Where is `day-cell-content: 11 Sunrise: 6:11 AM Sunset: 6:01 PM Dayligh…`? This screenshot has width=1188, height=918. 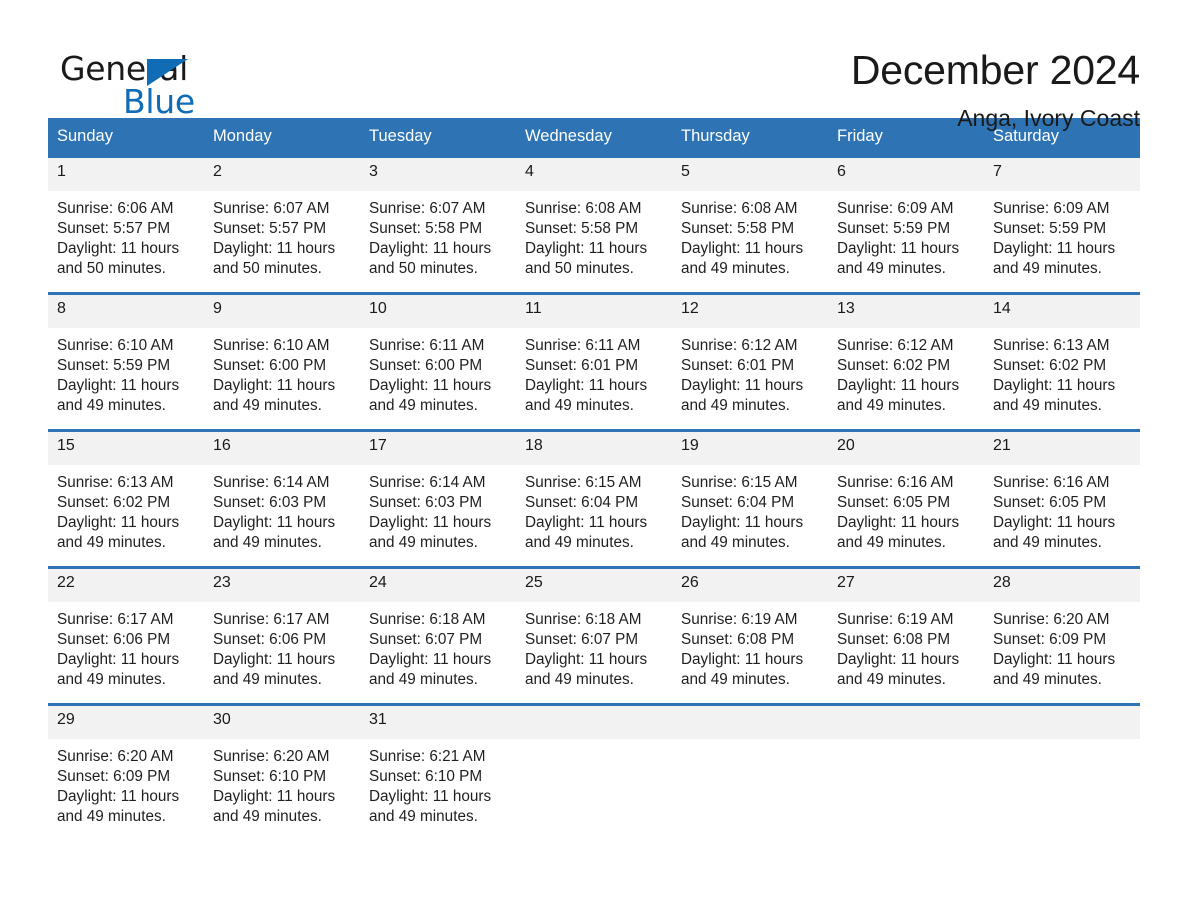
day-cell-content: 11 Sunrise: 6:11 AM Sunset: 6:01 PM Dayligh… is located at coordinates (594, 354).